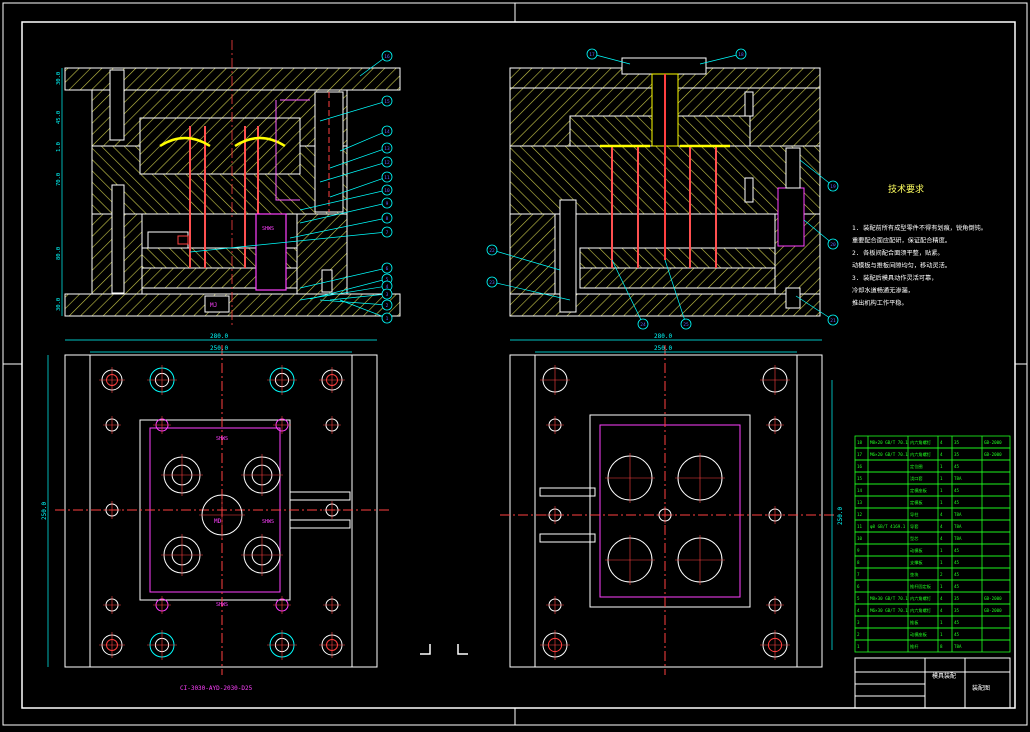 Image resolution: width=1030 pixels, height=732 pixels. Describe the element at coordinates (981, 688) in the screenshot. I see `title-block-right: 装配图` at that location.